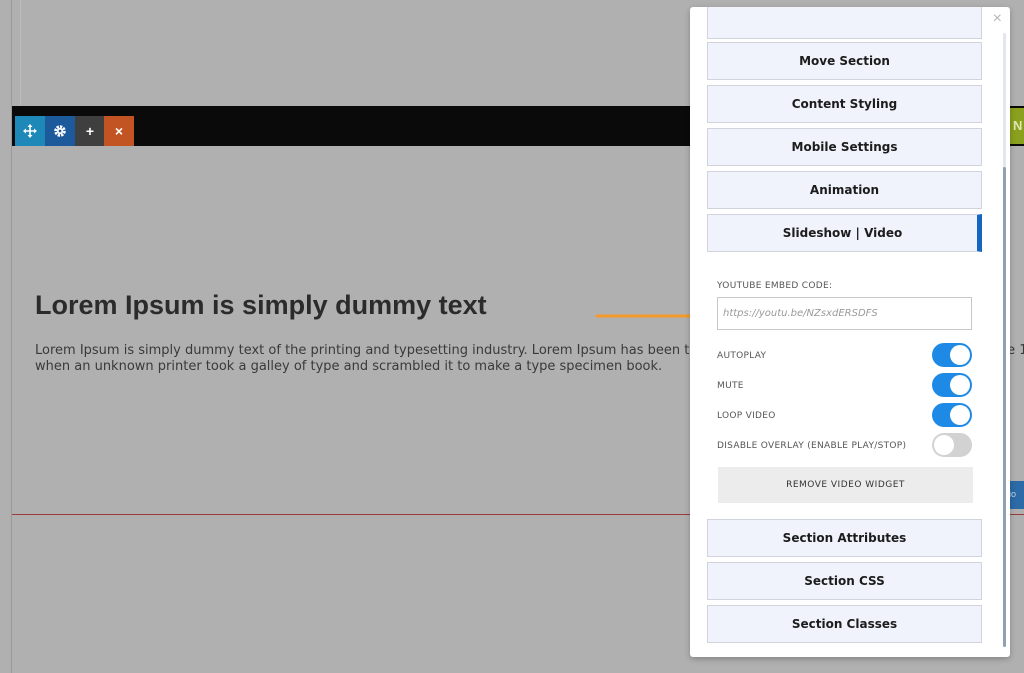 The height and width of the screenshot is (673, 1024). I want to click on disable-overlay-toggle, so click(952, 445).